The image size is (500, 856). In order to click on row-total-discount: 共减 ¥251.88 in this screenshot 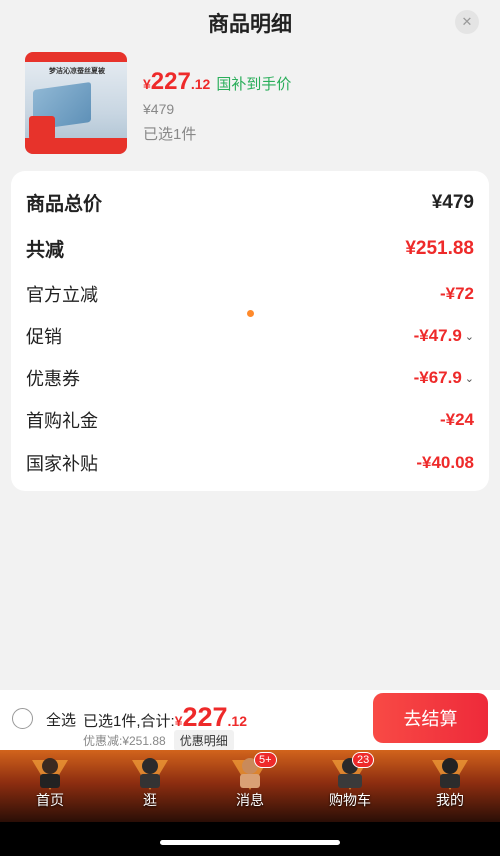, I will do `click(250, 249)`.